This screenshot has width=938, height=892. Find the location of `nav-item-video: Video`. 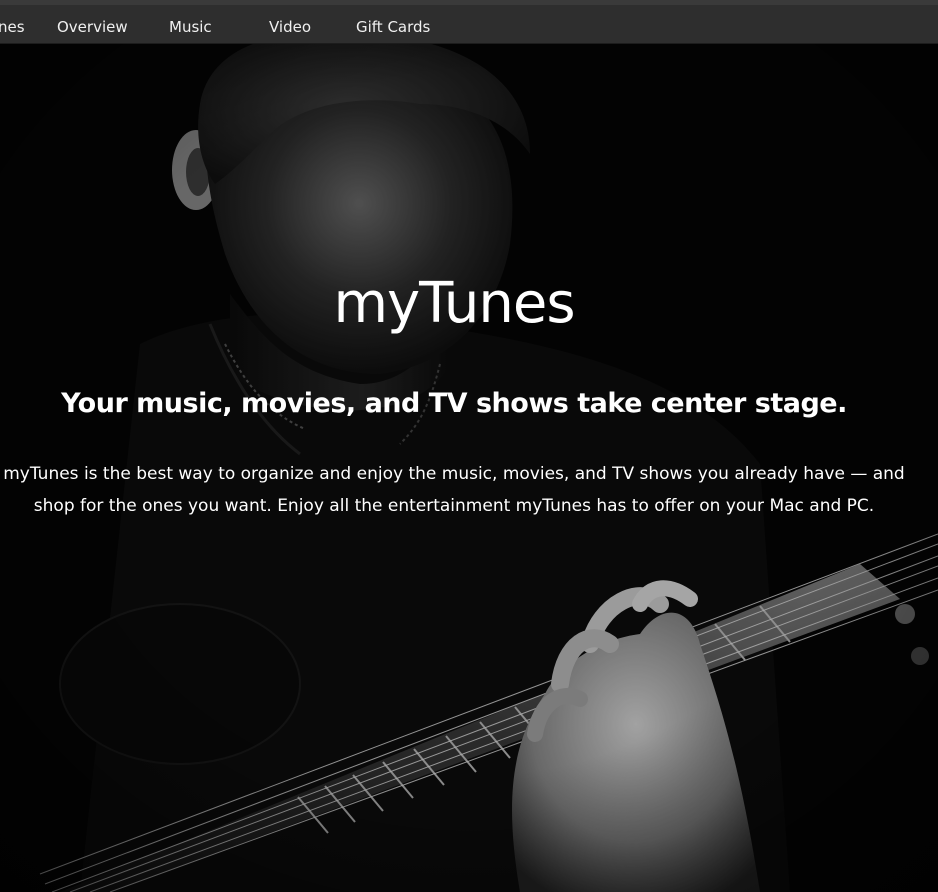

nav-item-video: Video is located at coordinates (290, 27).